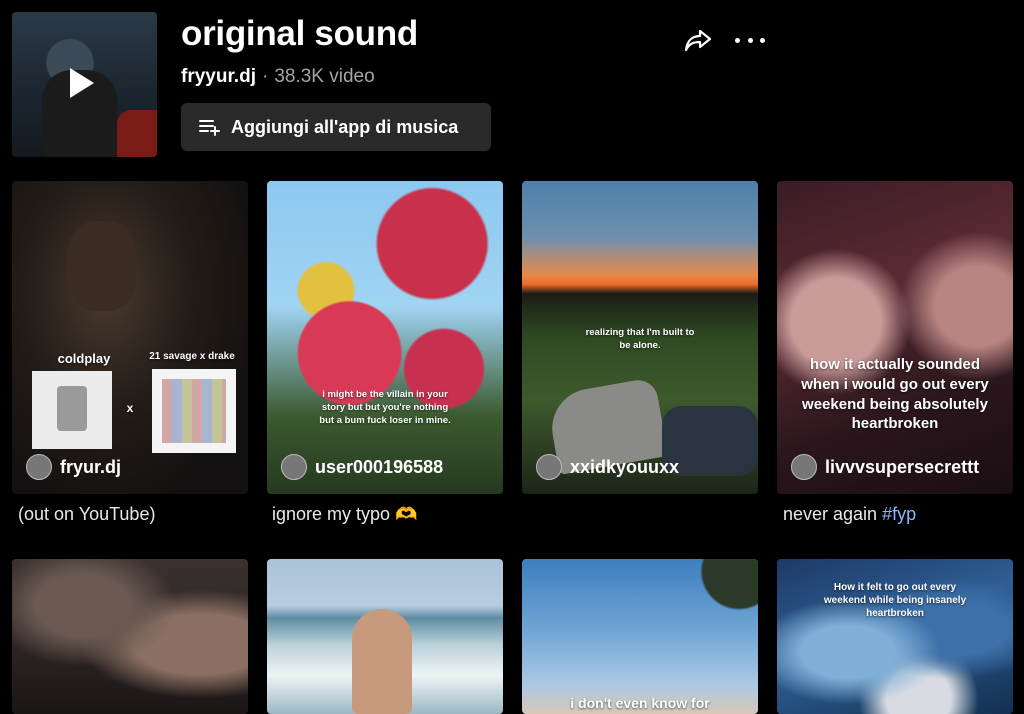  I want to click on video-caption: ignore my typo 🫶, so click(344, 514).